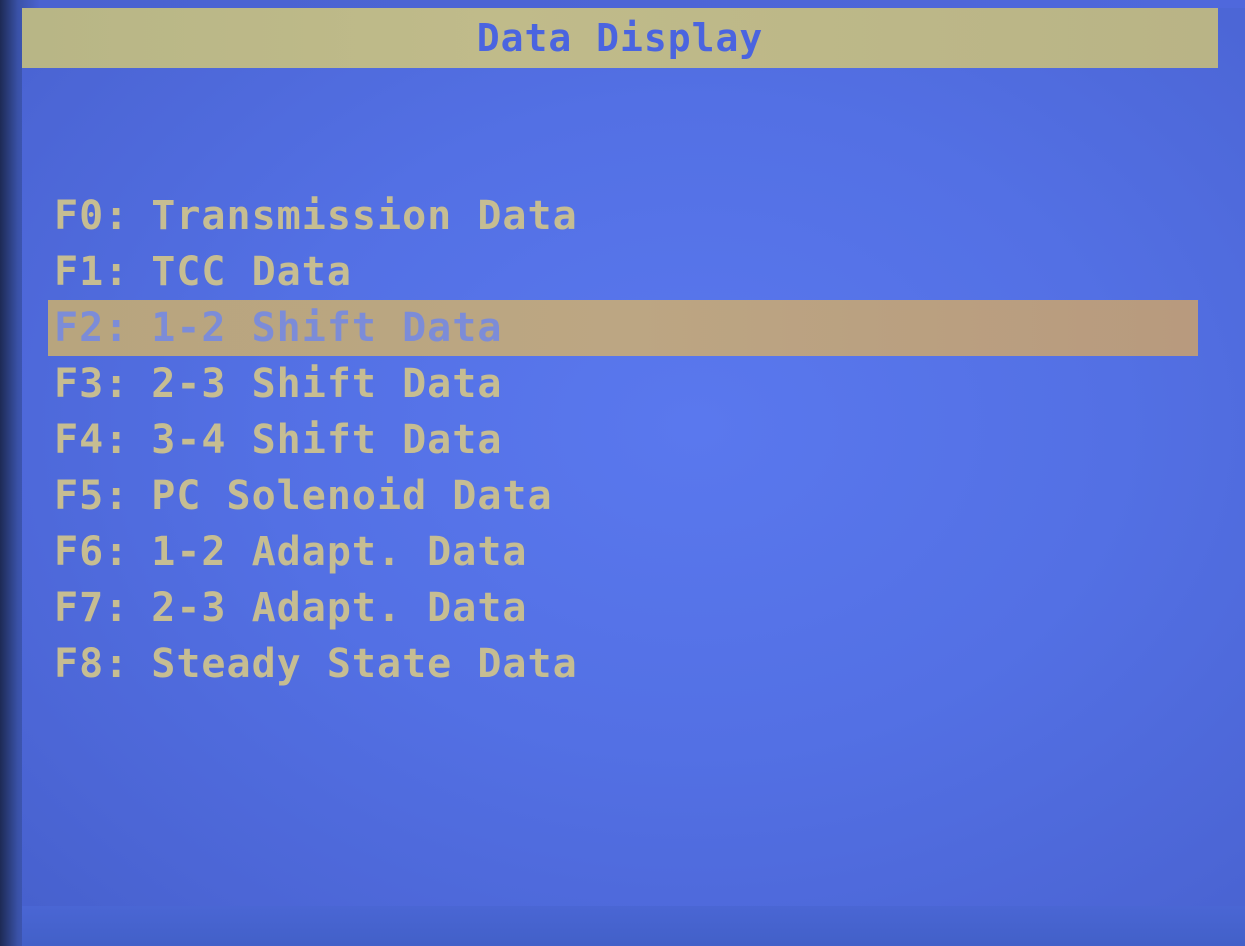 This screenshot has width=1245, height=946. I want to click on menu-item-f4: F4: 3-4 Shift Data, so click(623, 440).